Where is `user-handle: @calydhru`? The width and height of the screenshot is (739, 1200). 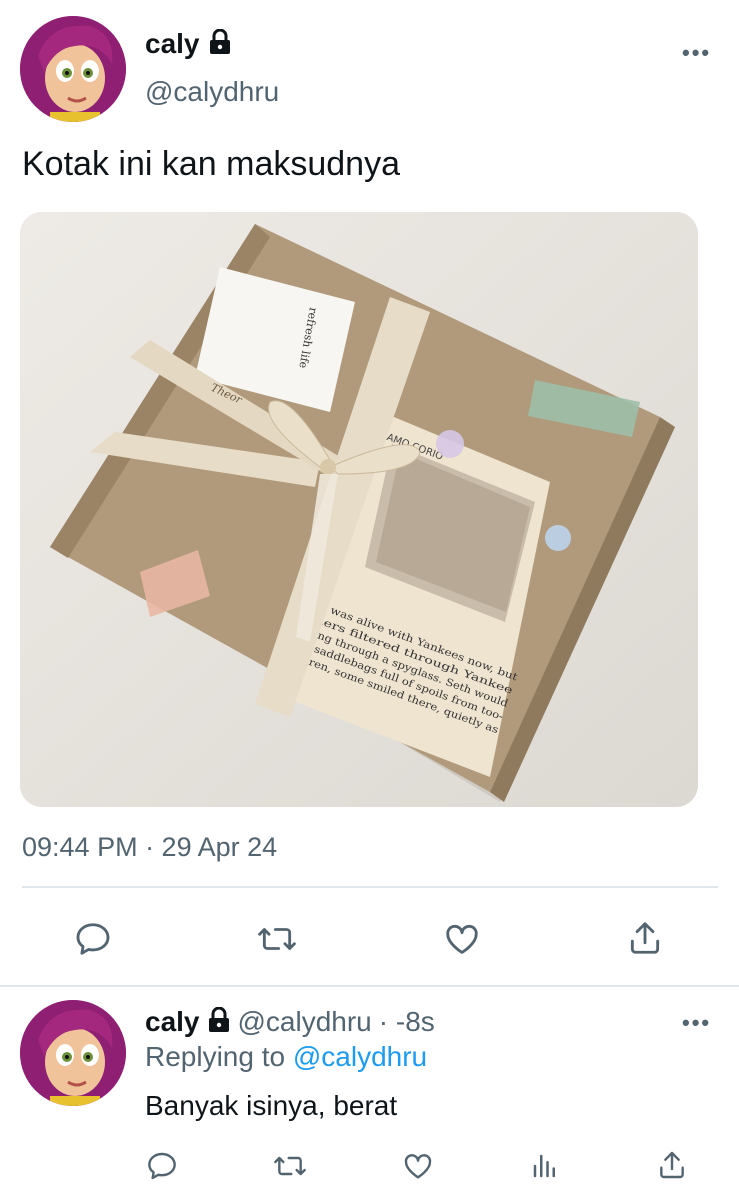 user-handle: @calydhru is located at coordinates (212, 92).